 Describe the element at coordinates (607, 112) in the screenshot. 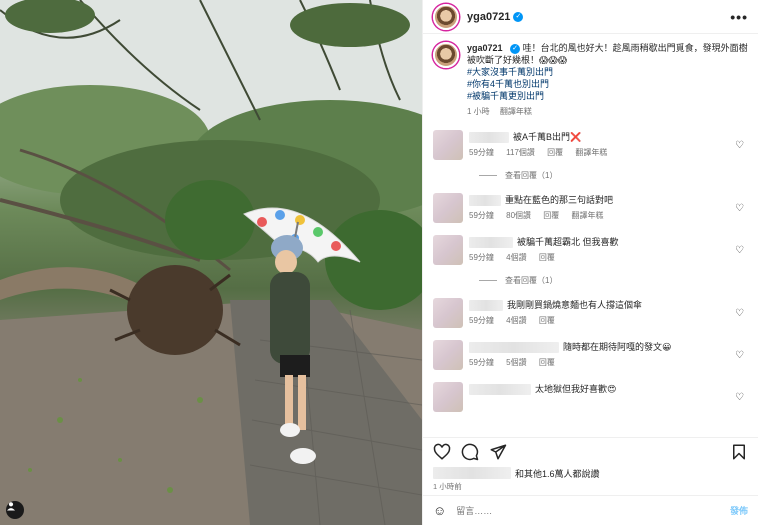

I see `caption-meta: 1 小時 翻譯年糕` at that location.